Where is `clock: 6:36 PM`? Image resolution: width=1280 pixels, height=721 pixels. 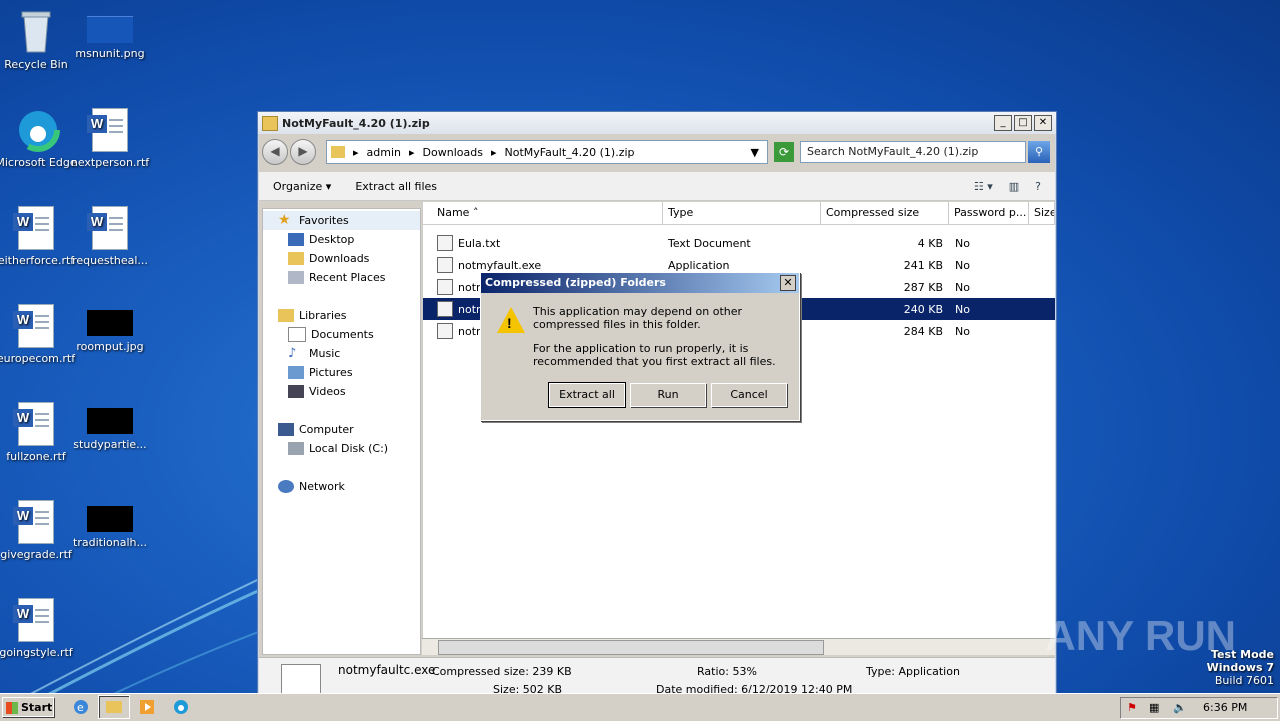
clock: 6:36 PM is located at coordinates (1225, 708).